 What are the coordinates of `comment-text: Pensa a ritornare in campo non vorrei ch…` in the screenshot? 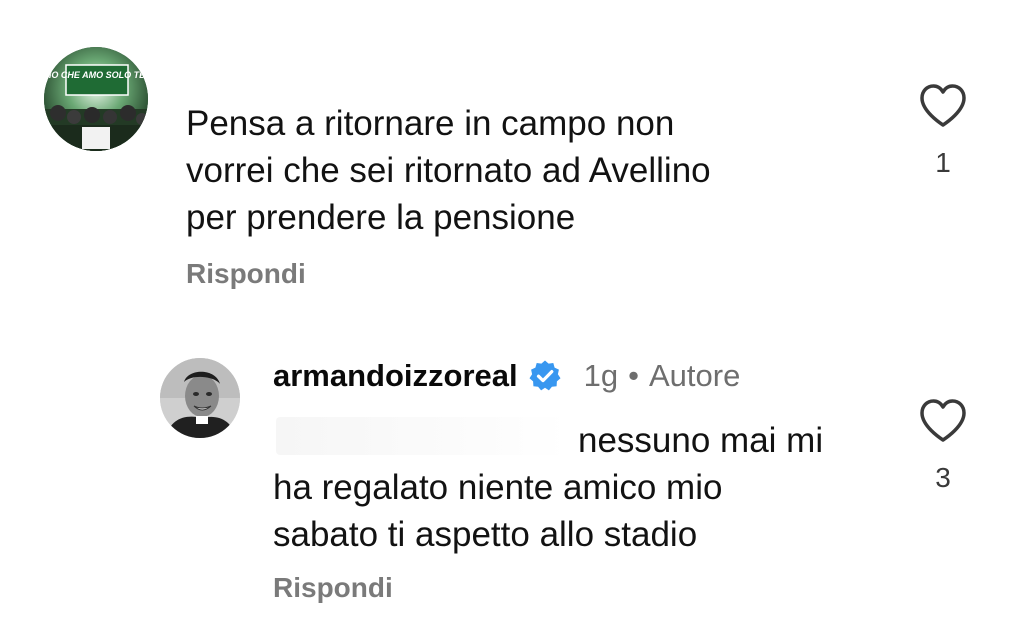 It's located at (526, 170).